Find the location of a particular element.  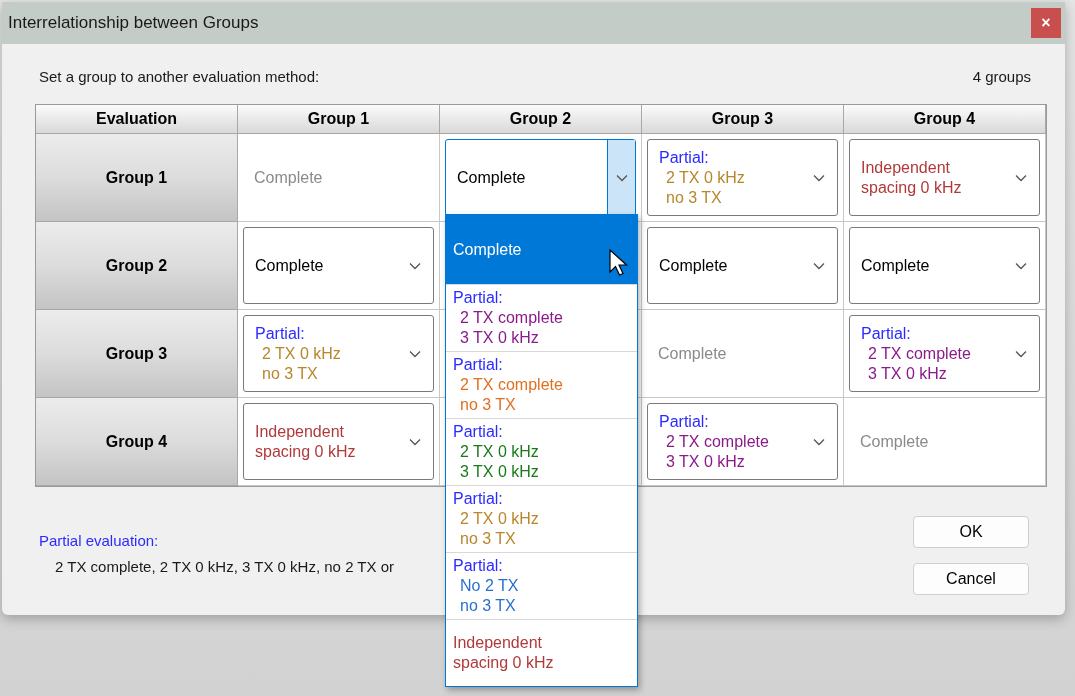

option-text: Independent is located at coordinates (498, 643).